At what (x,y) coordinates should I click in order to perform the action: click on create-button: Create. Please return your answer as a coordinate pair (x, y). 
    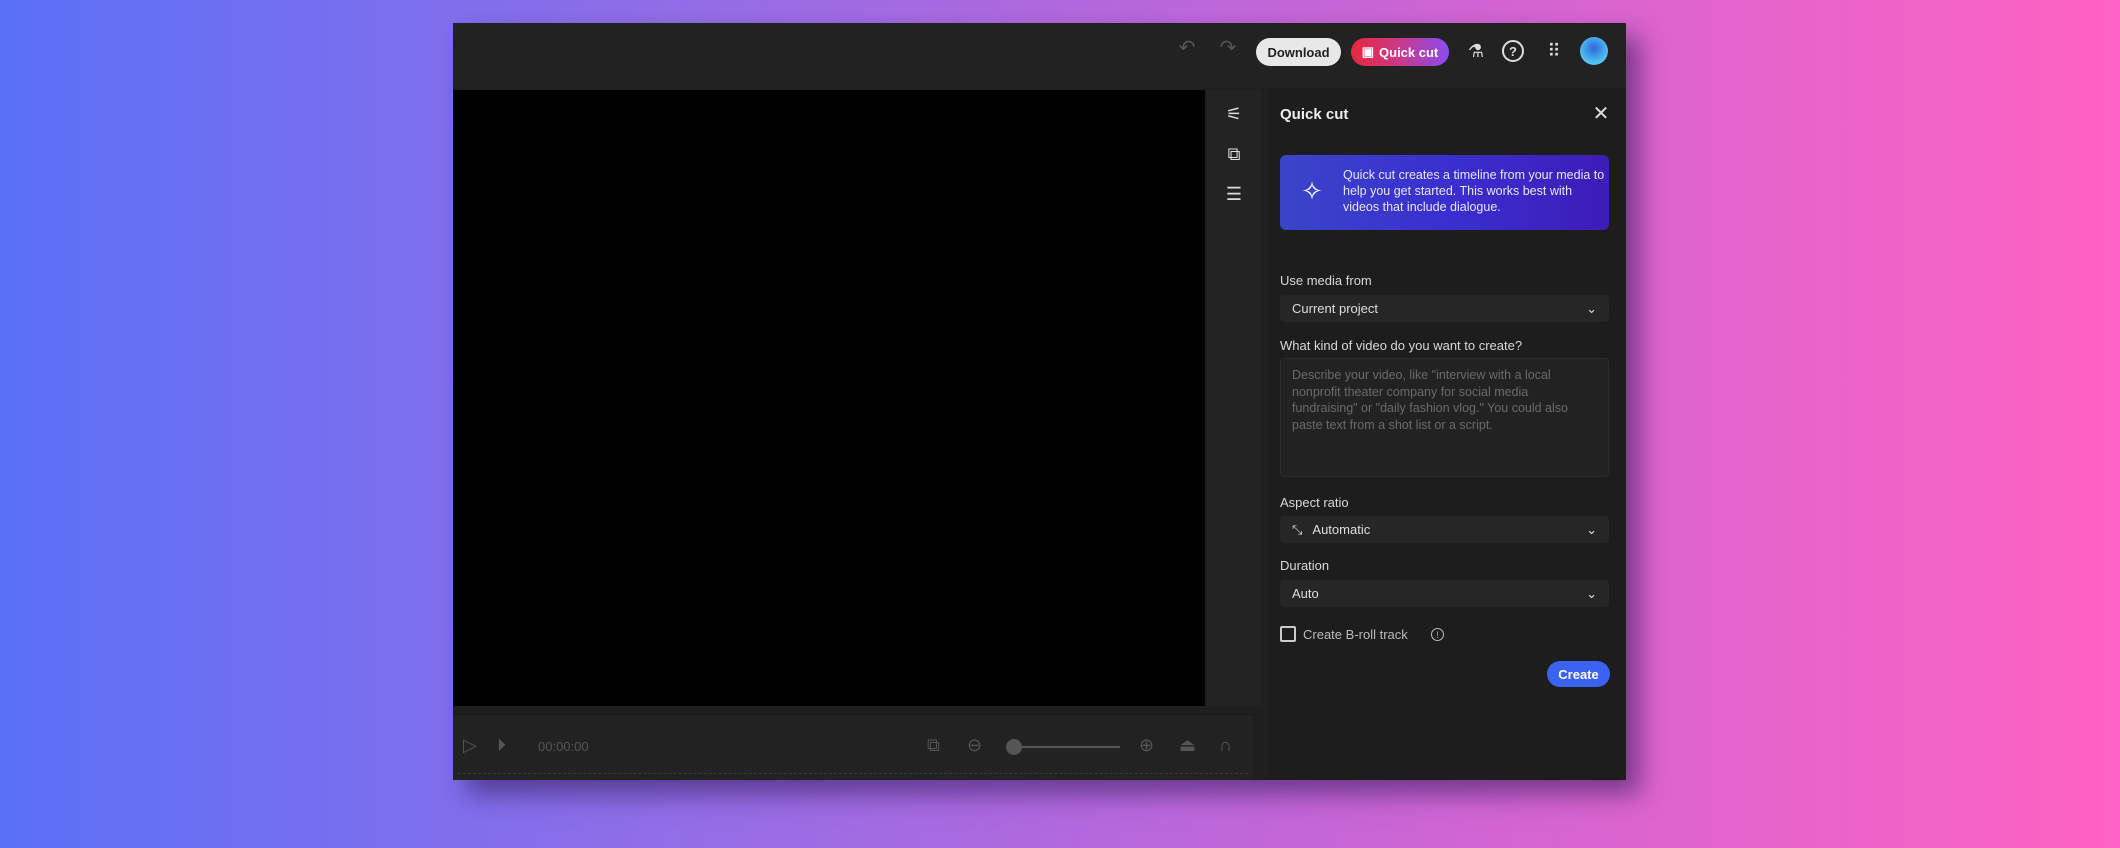
    Looking at the image, I should click on (1578, 674).